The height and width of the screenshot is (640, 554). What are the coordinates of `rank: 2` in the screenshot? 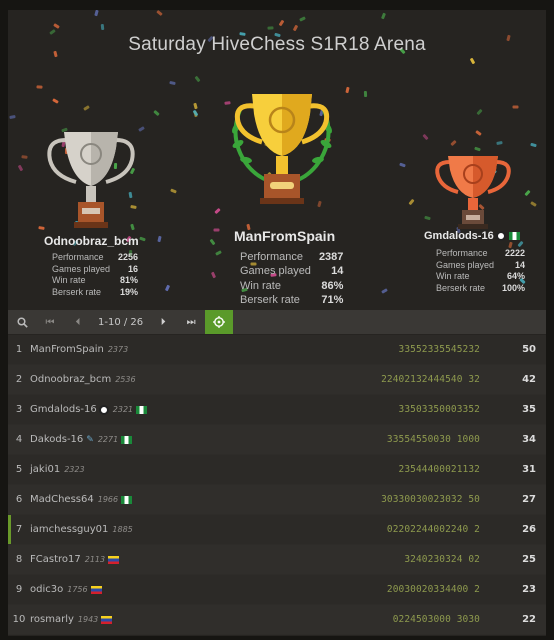 It's located at (19, 379).